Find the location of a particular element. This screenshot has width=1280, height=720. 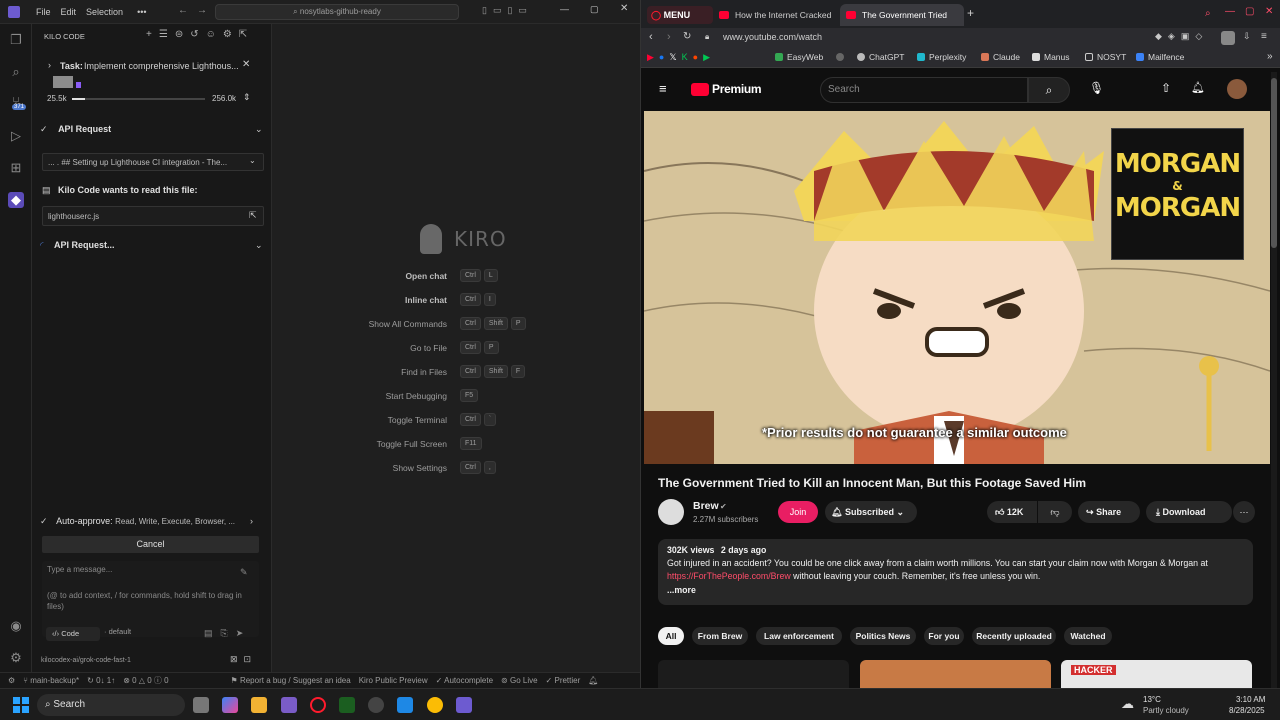

run-debug-icon: ▷ is located at coordinates (16, 136).